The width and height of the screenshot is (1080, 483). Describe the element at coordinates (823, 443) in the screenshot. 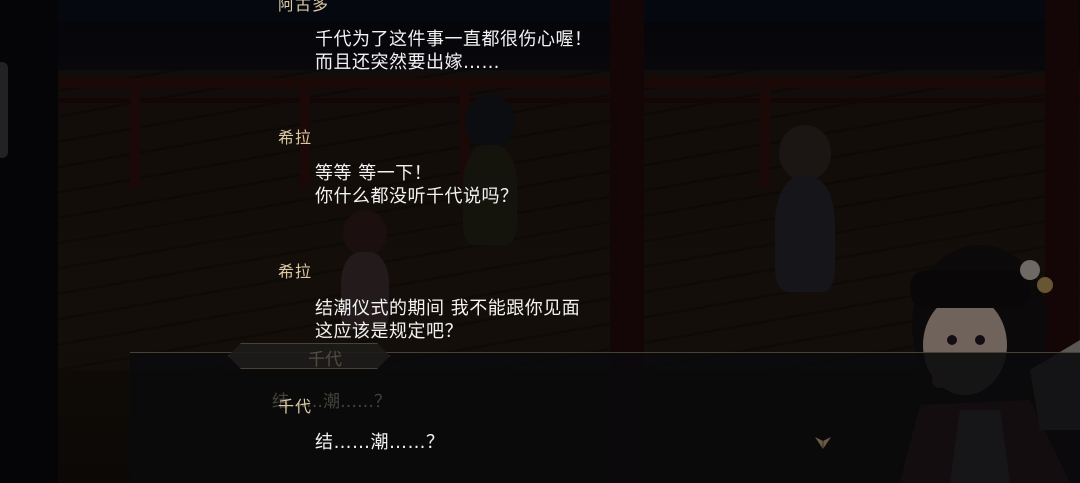

I see `chevron-down-icon` at that location.